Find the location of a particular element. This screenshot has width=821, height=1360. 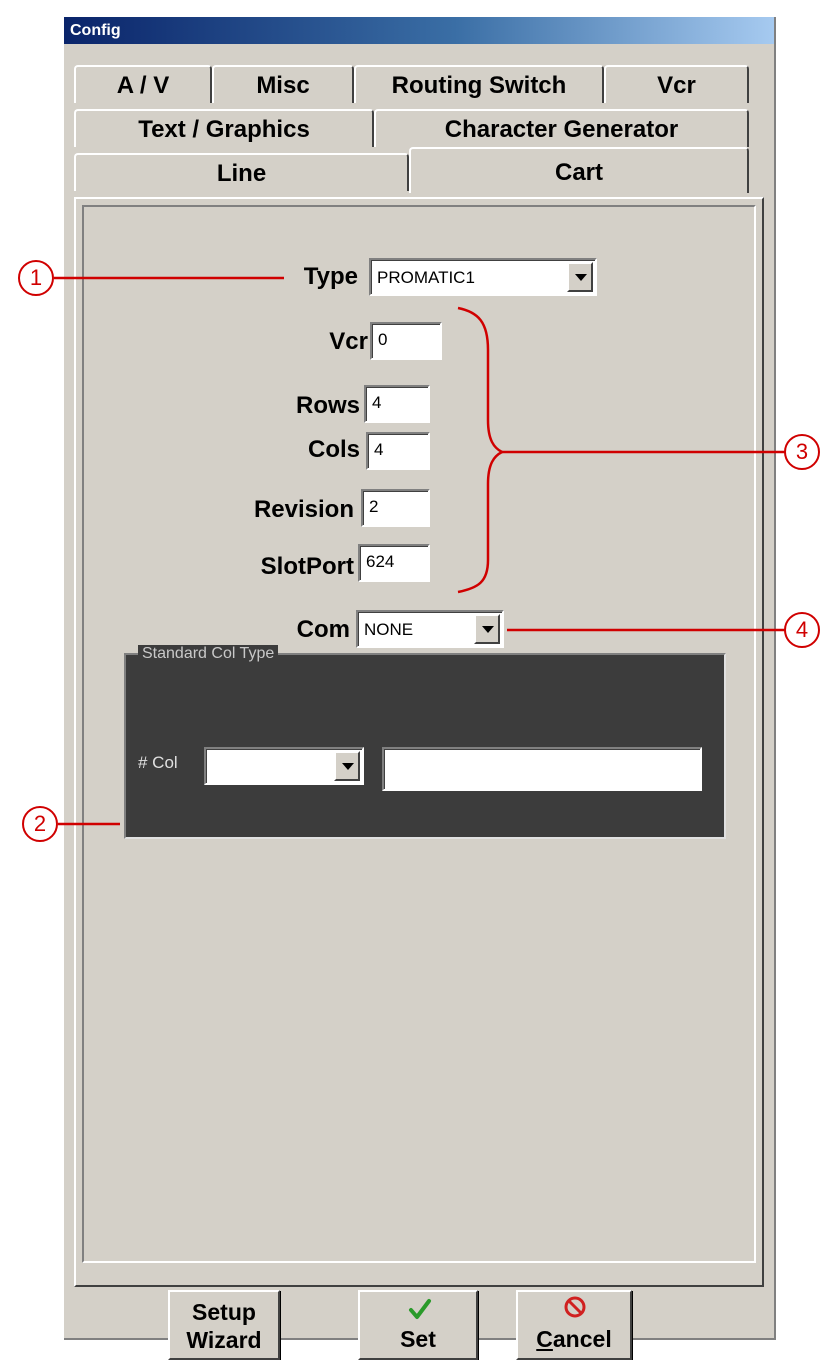

callout-marker-3: 3 is located at coordinates (802, 452).